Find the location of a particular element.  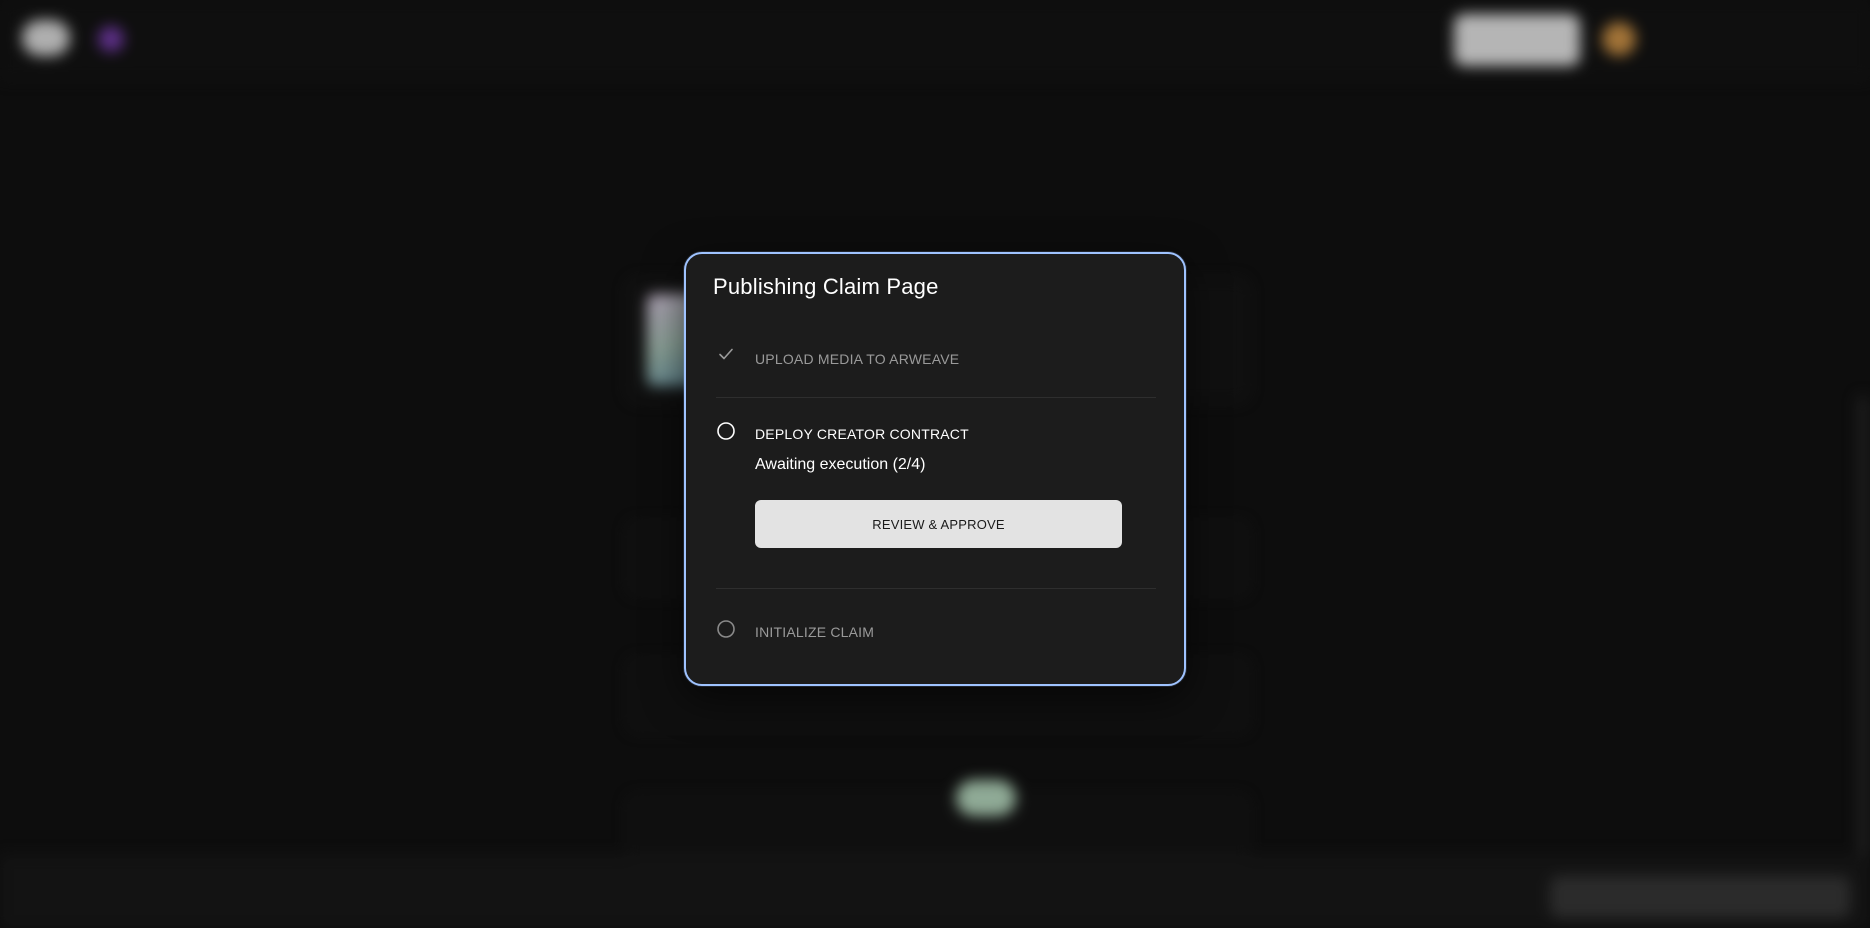

step-deploy-contract-label: DEPLOY CREATOR CONTRACT is located at coordinates (862, 434).